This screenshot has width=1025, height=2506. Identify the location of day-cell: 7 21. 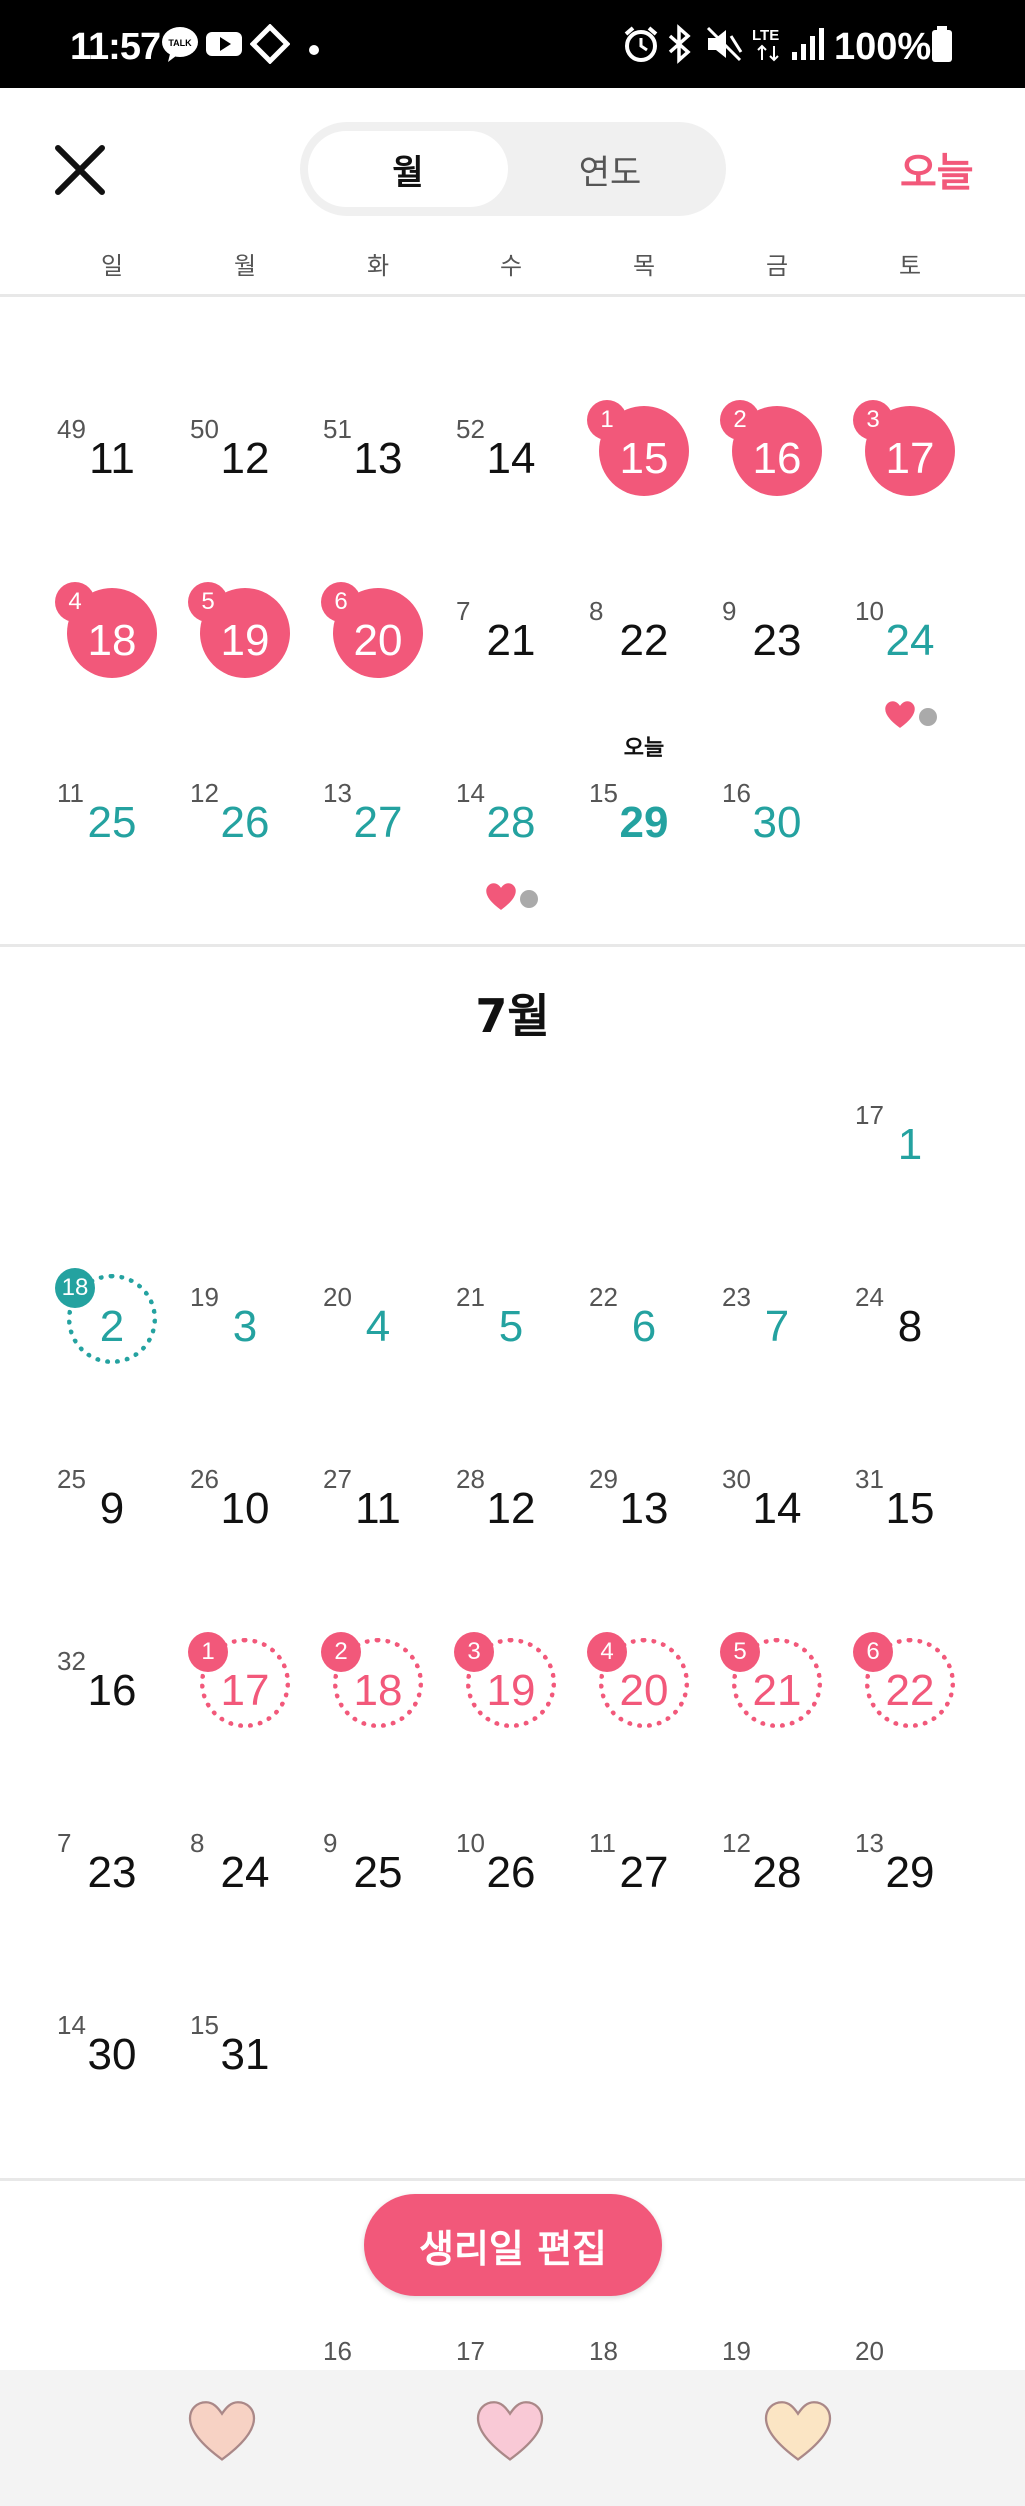
(511, 666).